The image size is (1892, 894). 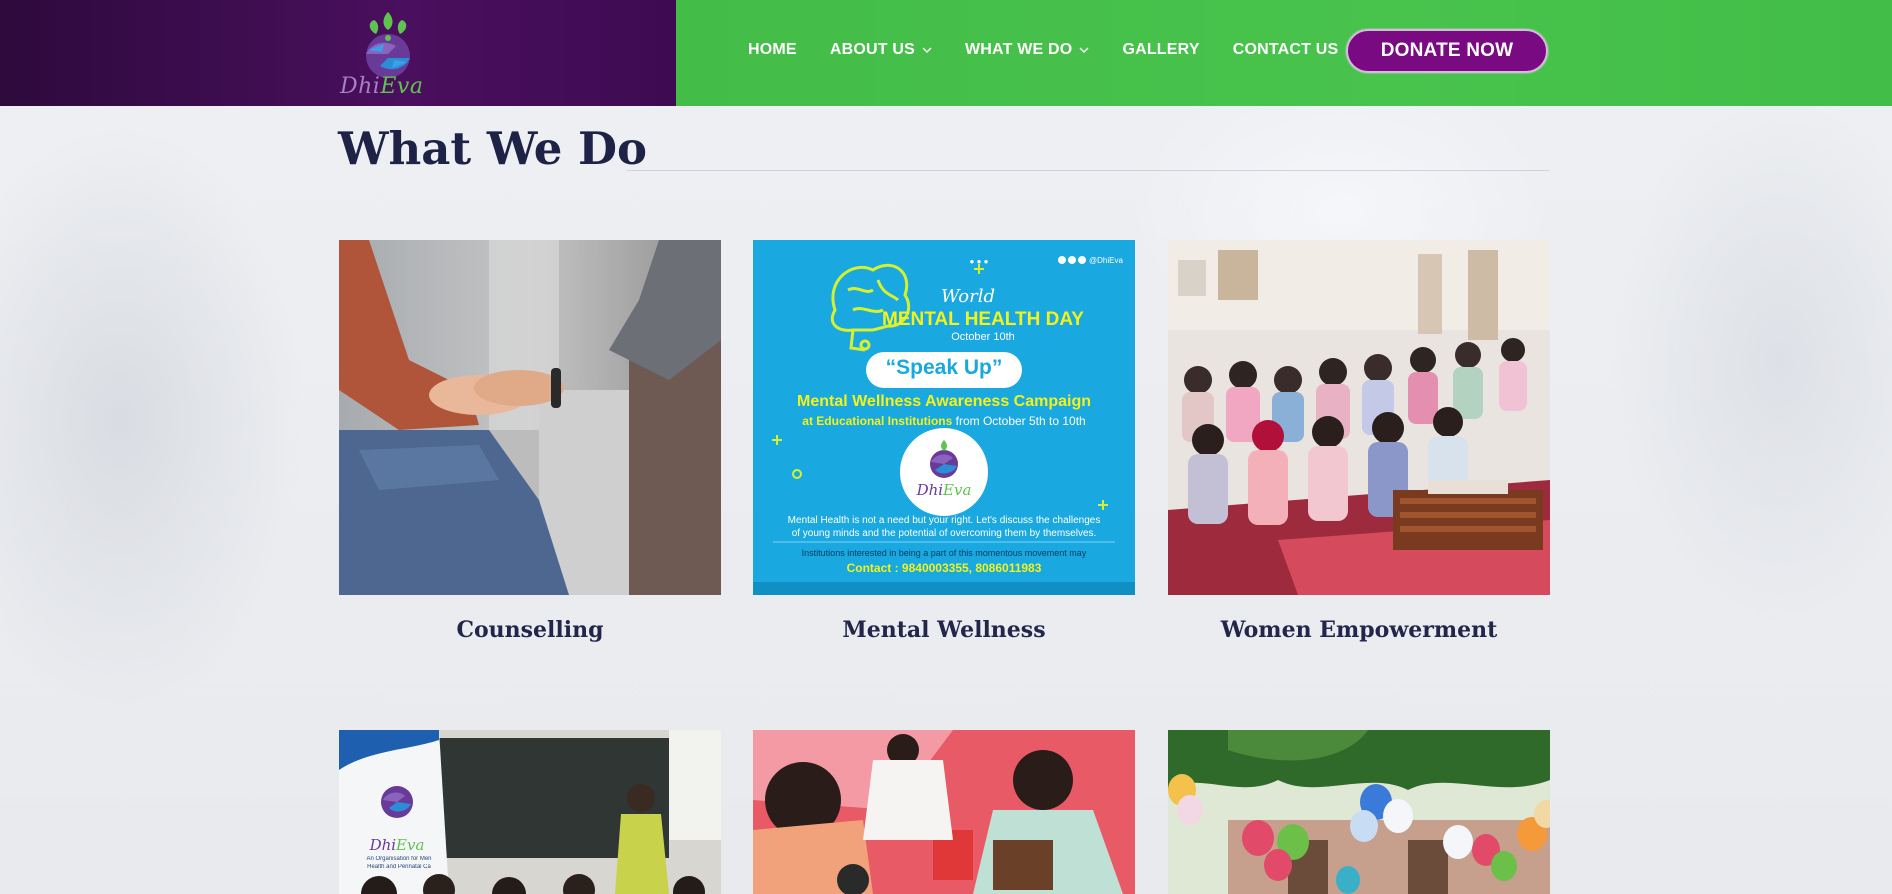 I want to click on card-label-women-empowerment: Women Empowerment, so click(x=1359, y=630).